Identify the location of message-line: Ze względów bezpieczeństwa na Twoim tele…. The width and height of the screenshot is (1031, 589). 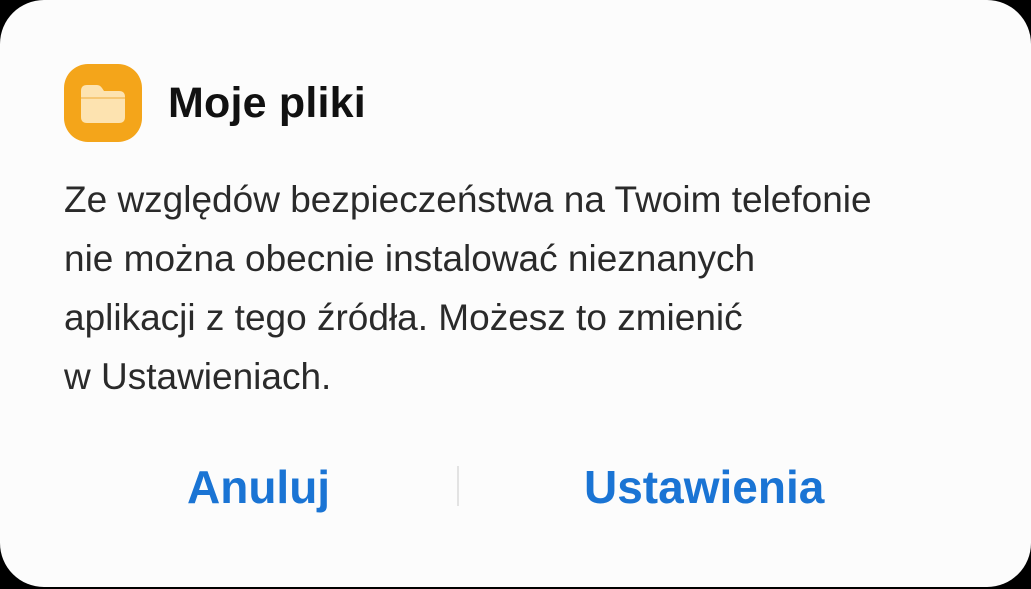
(468, 199).